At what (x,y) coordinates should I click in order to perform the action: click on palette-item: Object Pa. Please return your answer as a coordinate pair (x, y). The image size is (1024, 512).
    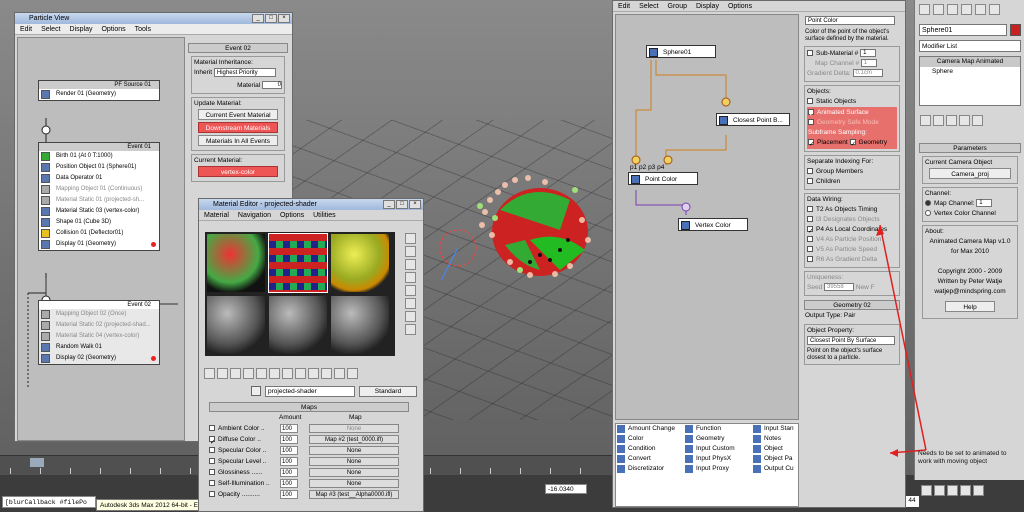
    Looking at the image, I should click on (775, 459).